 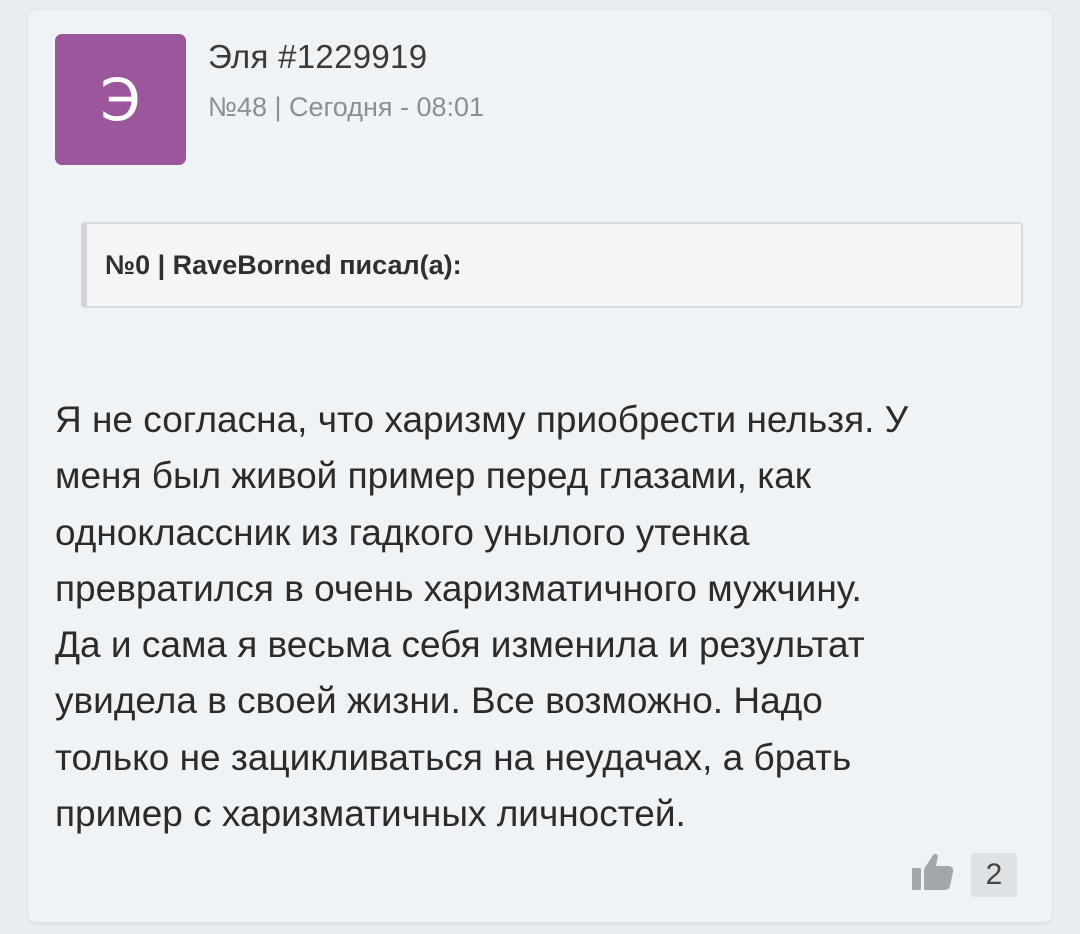 I want to click on post-text-line: меня был живой пример перед глазами, как, so click(x=433, y=476).